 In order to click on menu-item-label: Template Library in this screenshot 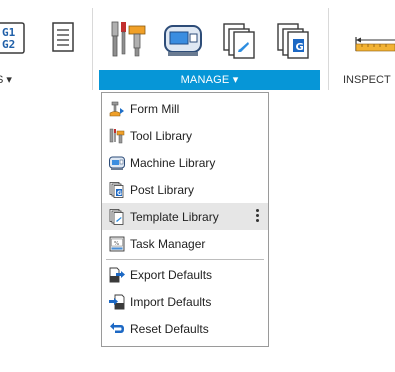, I will do `click(174, 216)`.